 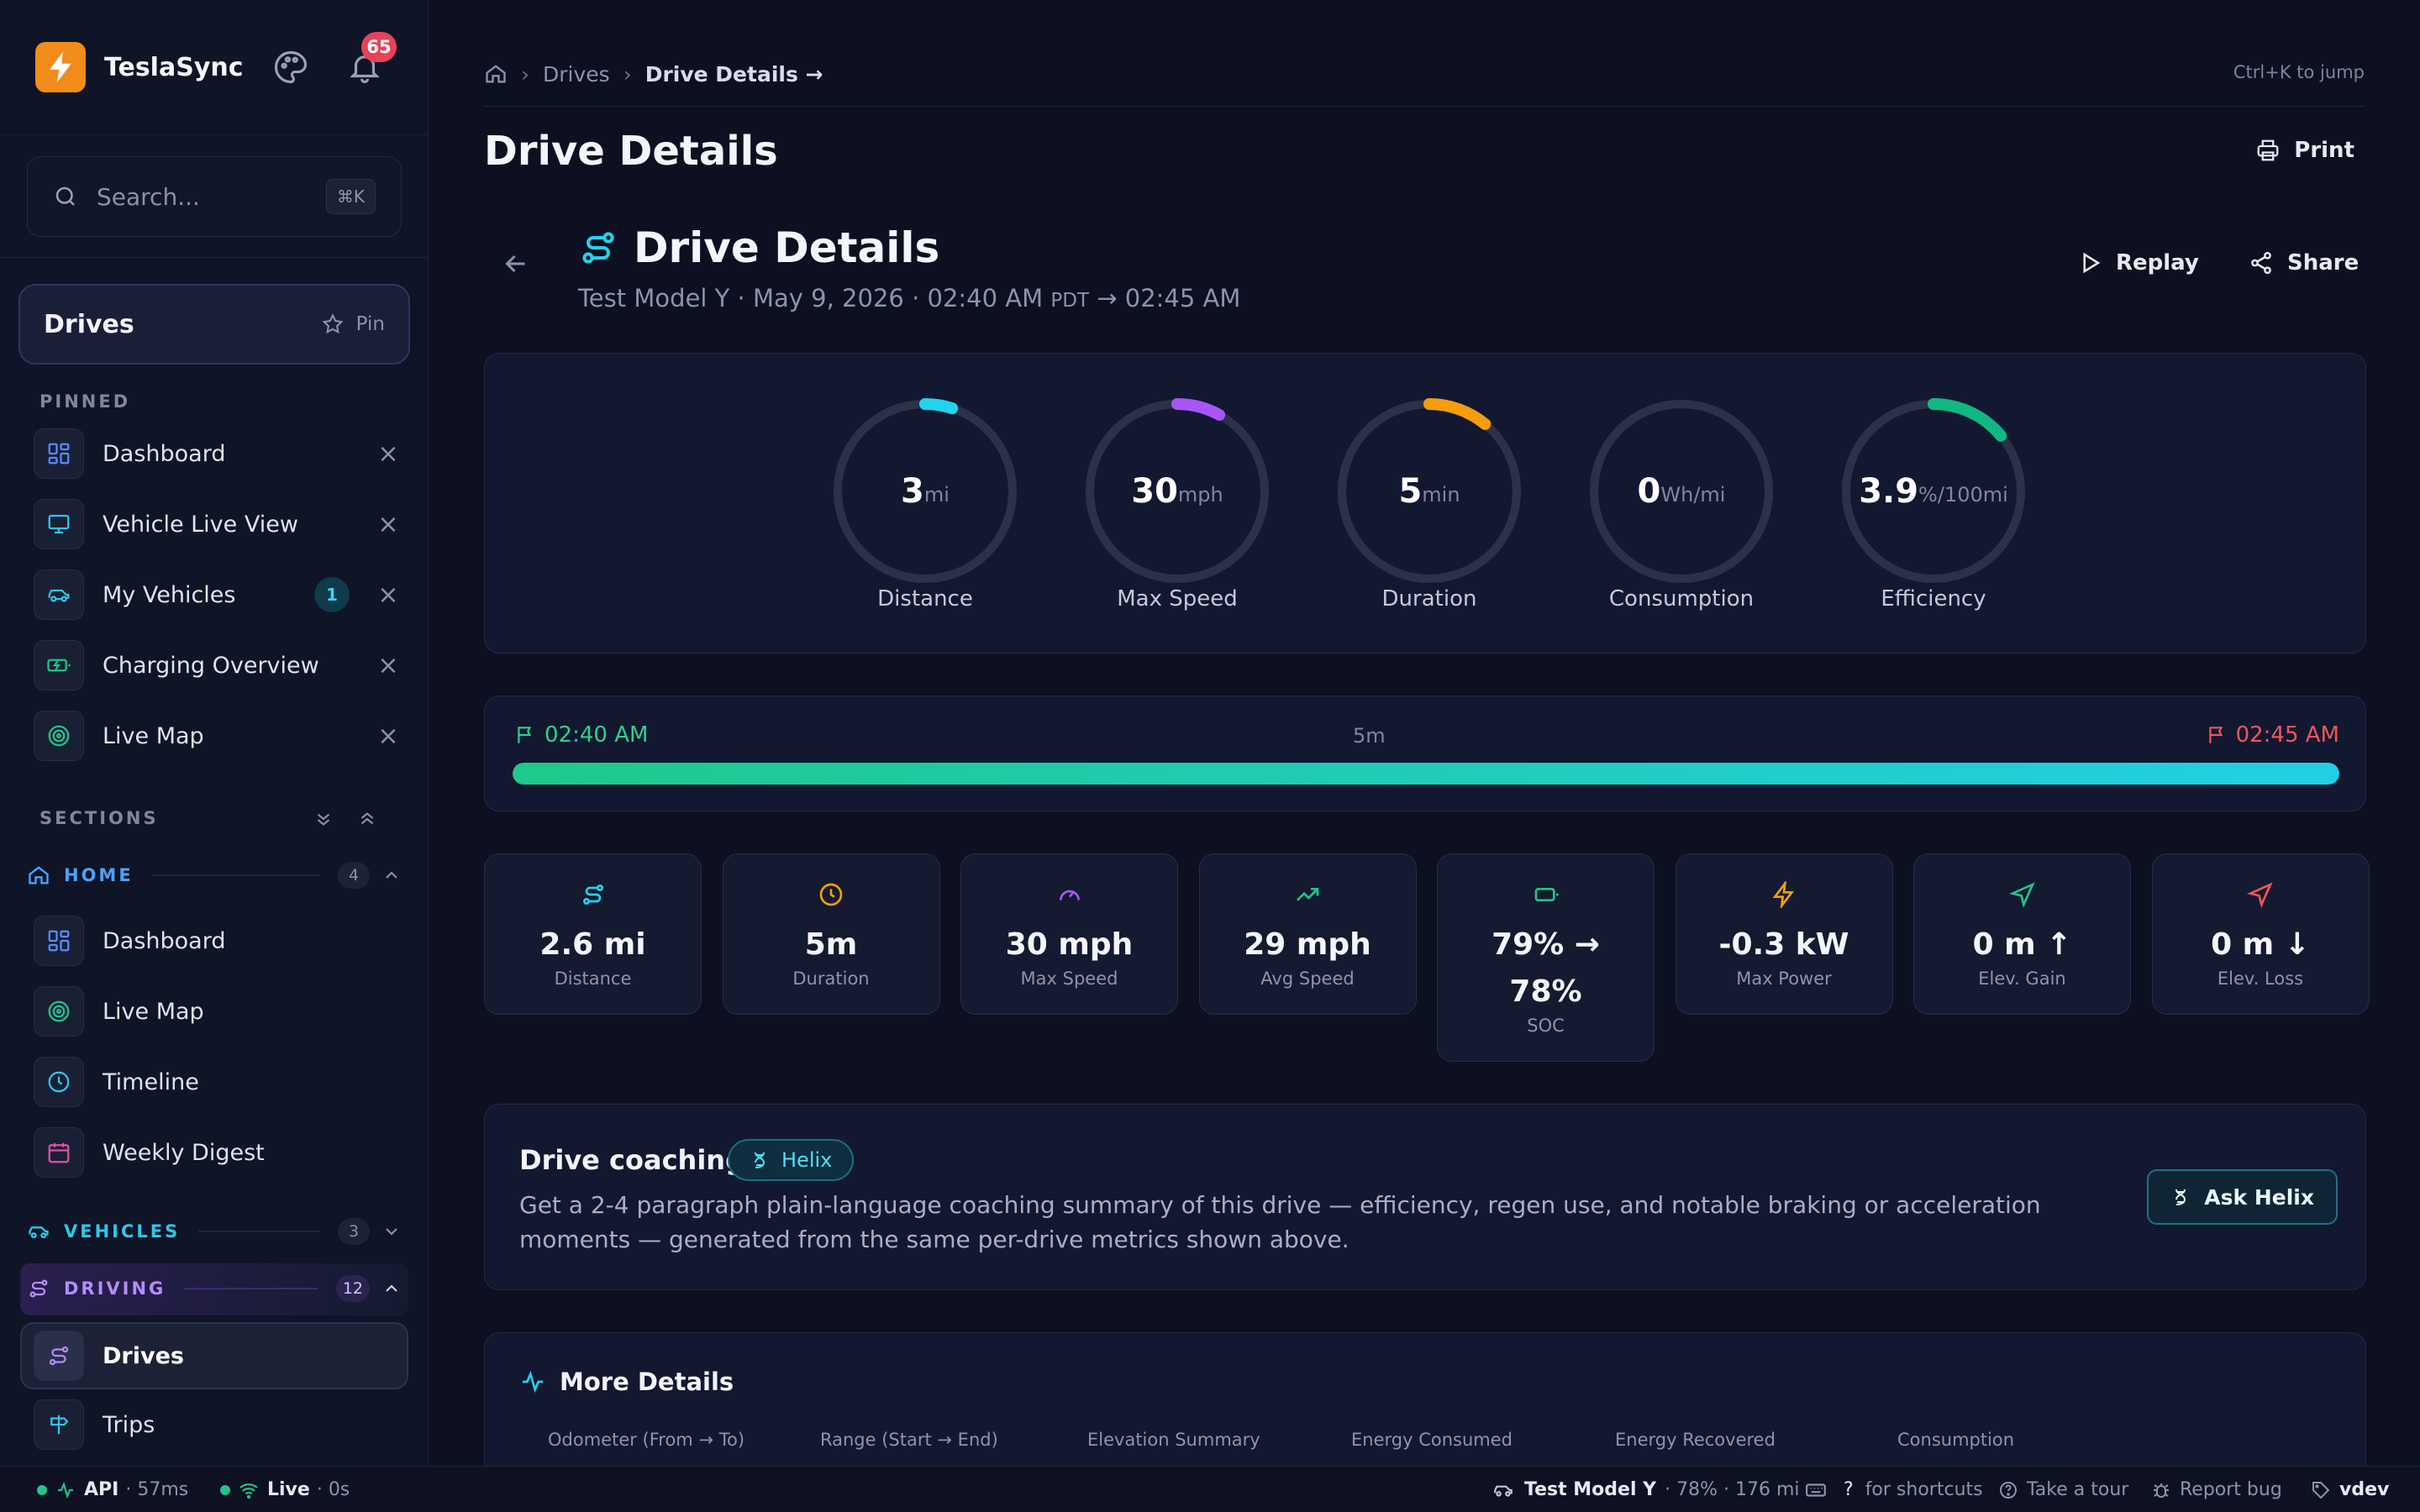 I want to click on palette-icon, so click(x=291, y=67).